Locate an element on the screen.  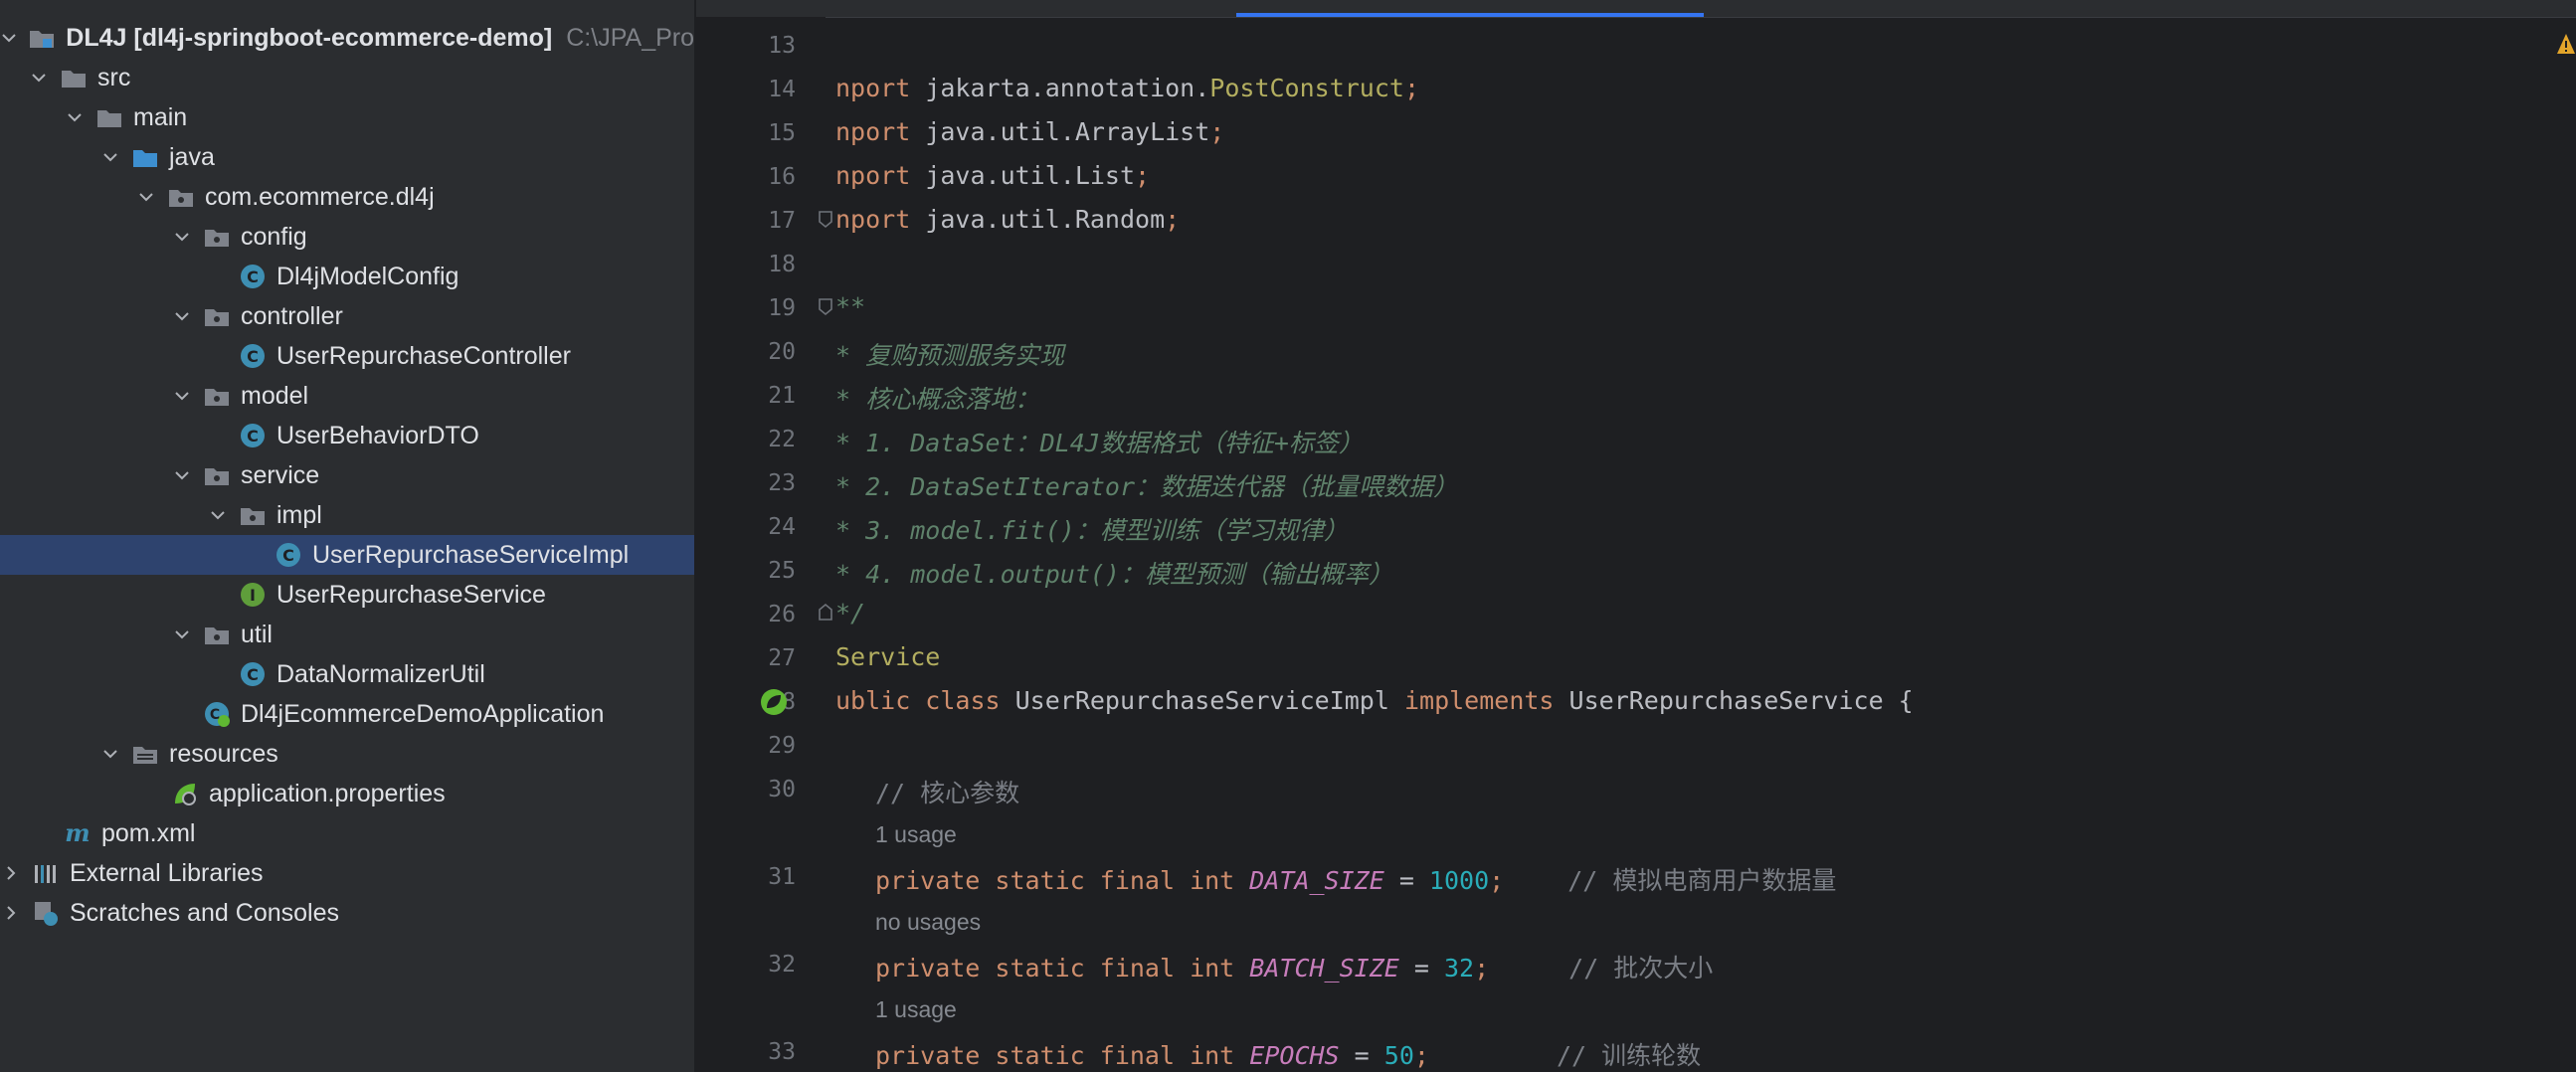
token-constant: BATCH_SIZE is located at coordinates (1324, 969).